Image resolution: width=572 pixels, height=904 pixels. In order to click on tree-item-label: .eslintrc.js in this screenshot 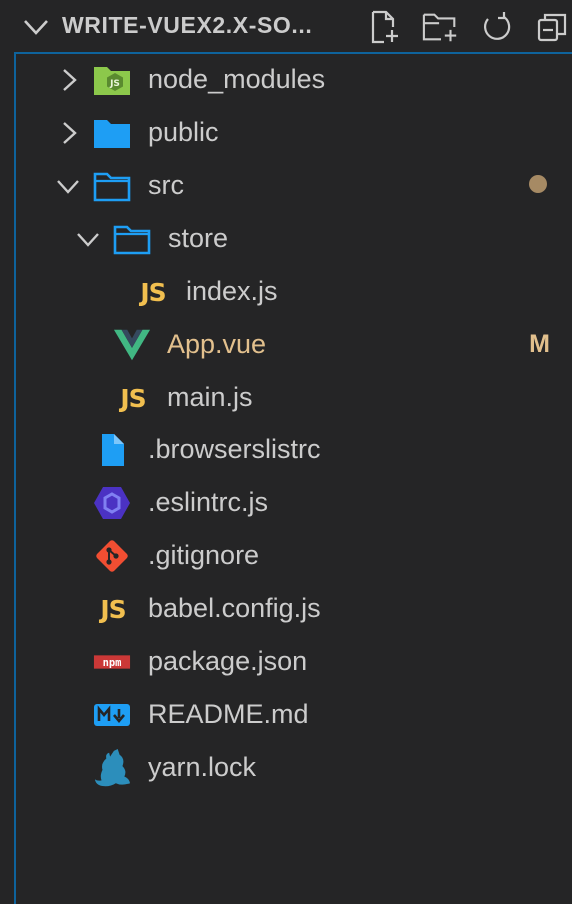, I will do `click(208, 502)`.